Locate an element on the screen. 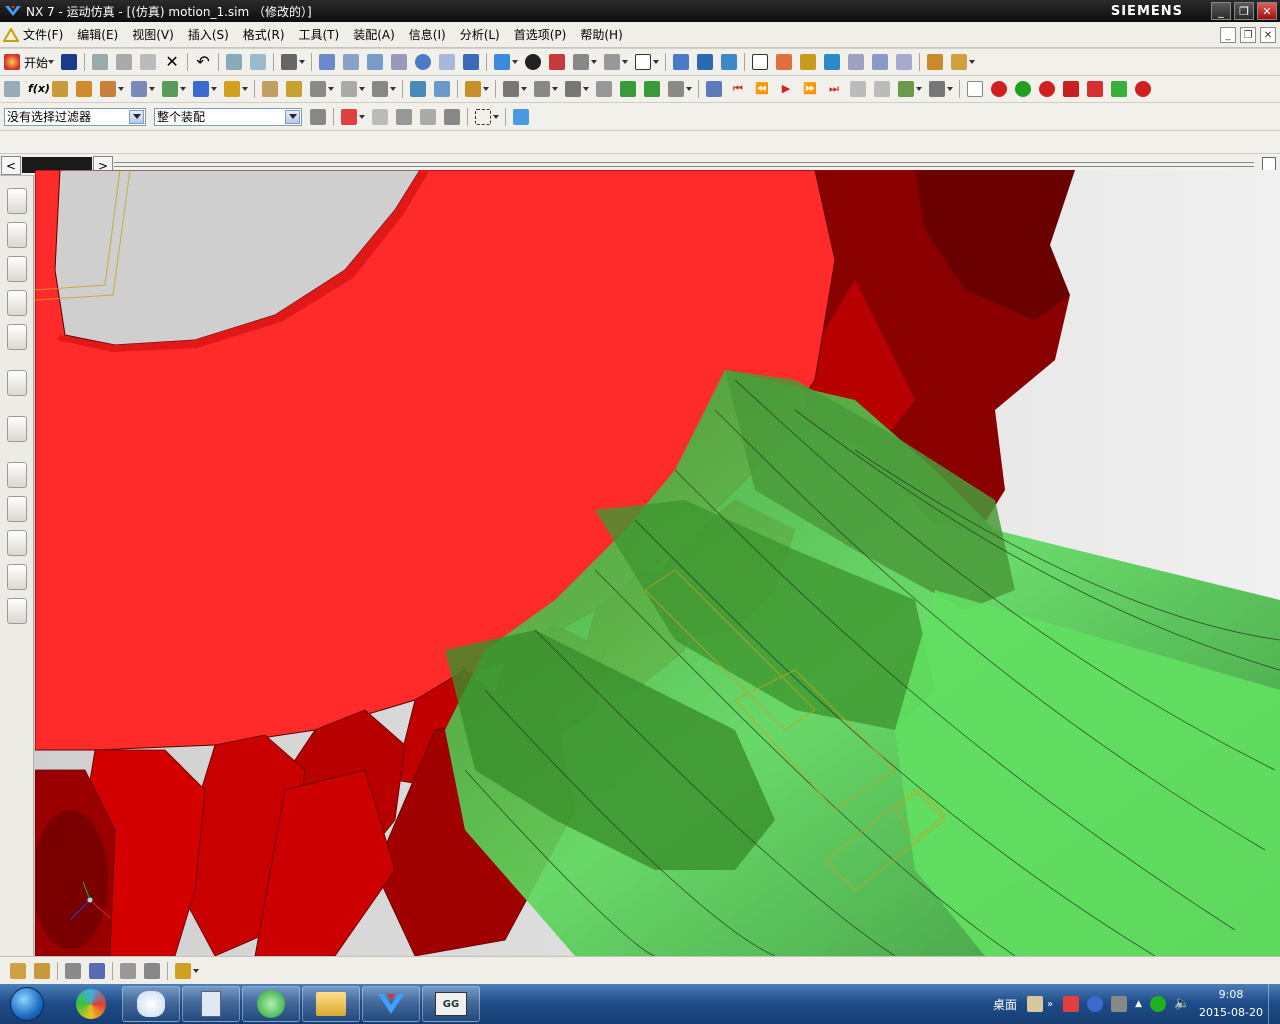  driver-icon is located at coordinates (904, 62).